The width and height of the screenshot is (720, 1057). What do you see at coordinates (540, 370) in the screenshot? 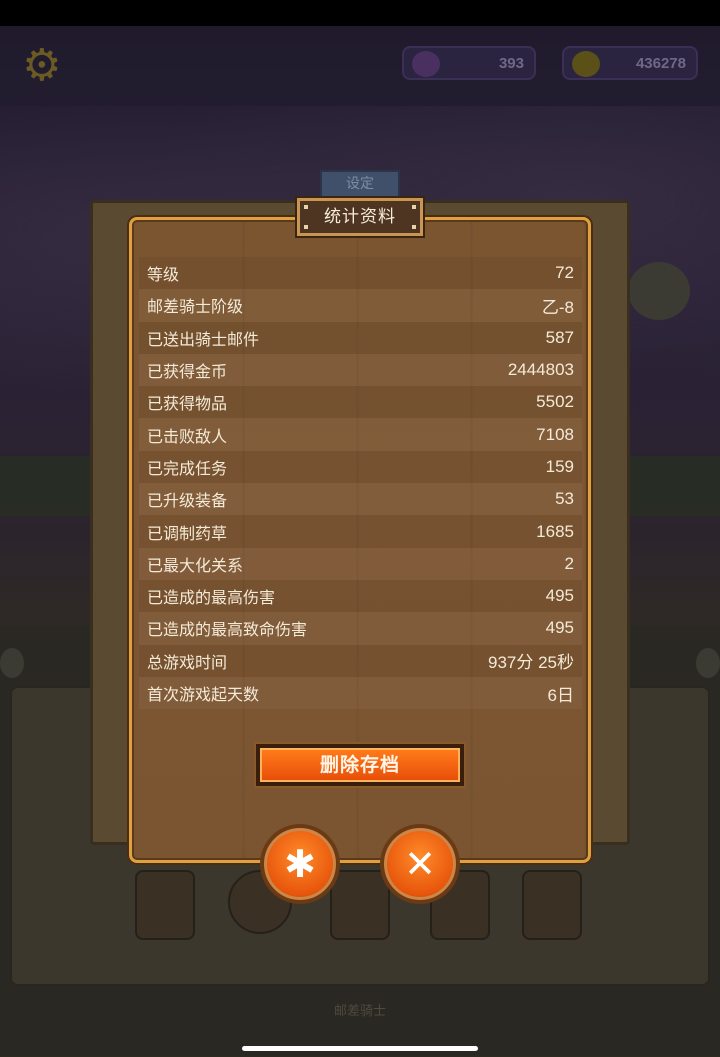
I see `stat-value: 2444803` at bounding box center [540, 370].